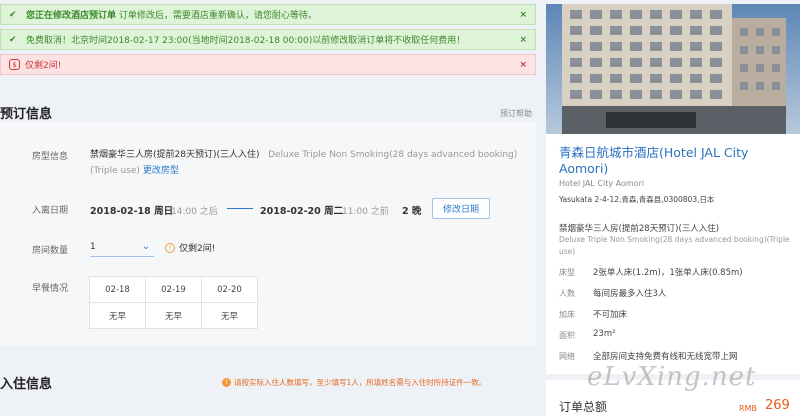  Describe the element at coordinates (145, 246) in the screenshot. I see `chevron-down-icon: ⌄` at that location.